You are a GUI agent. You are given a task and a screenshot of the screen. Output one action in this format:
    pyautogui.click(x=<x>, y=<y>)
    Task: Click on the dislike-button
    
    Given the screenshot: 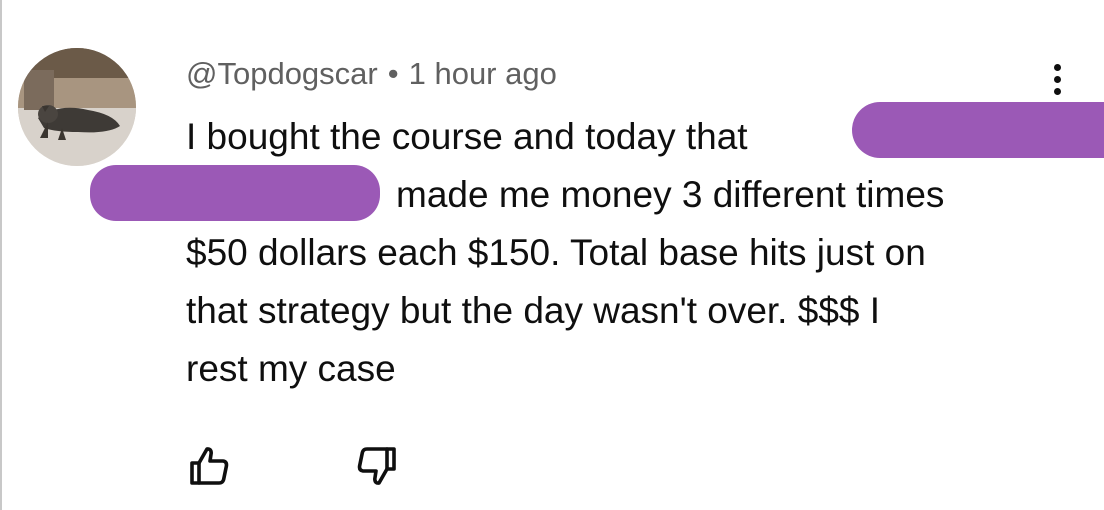 What is the action you would take?
    pyautogui.click(x=376, y=466)
    